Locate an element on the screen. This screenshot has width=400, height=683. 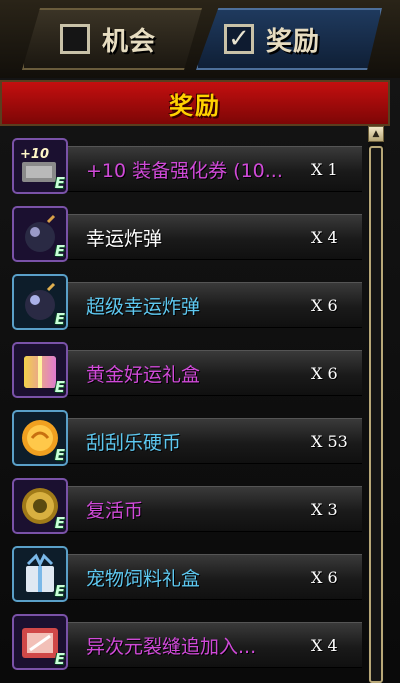
reward-header: 奖励 is located at coordinates (195, 103).